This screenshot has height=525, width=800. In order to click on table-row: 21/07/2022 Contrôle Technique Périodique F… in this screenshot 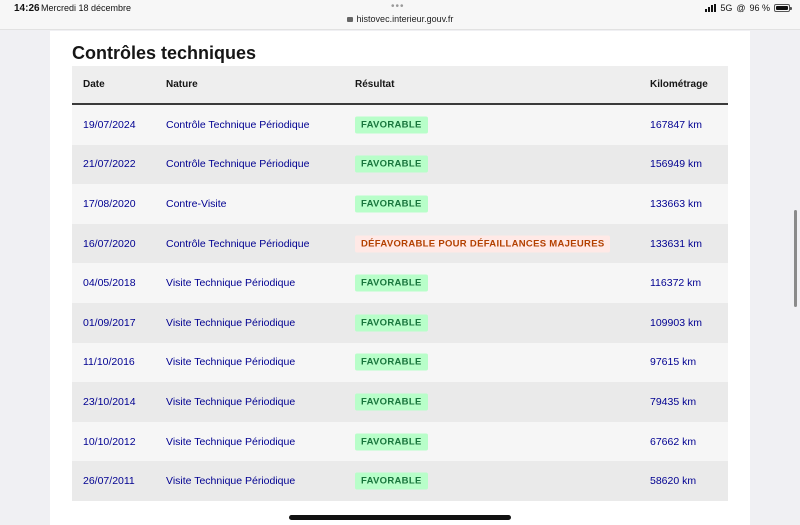, I will do `click(400, 164)`.